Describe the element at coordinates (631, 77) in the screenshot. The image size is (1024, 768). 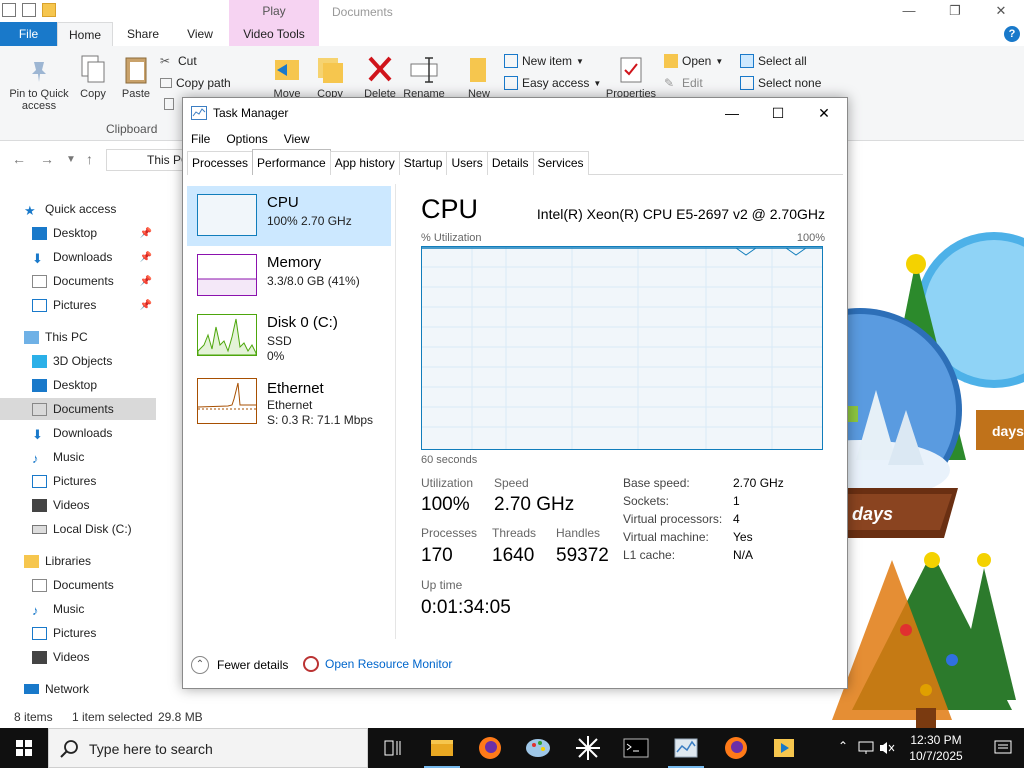
I see `properties-button: Properties` at that location.